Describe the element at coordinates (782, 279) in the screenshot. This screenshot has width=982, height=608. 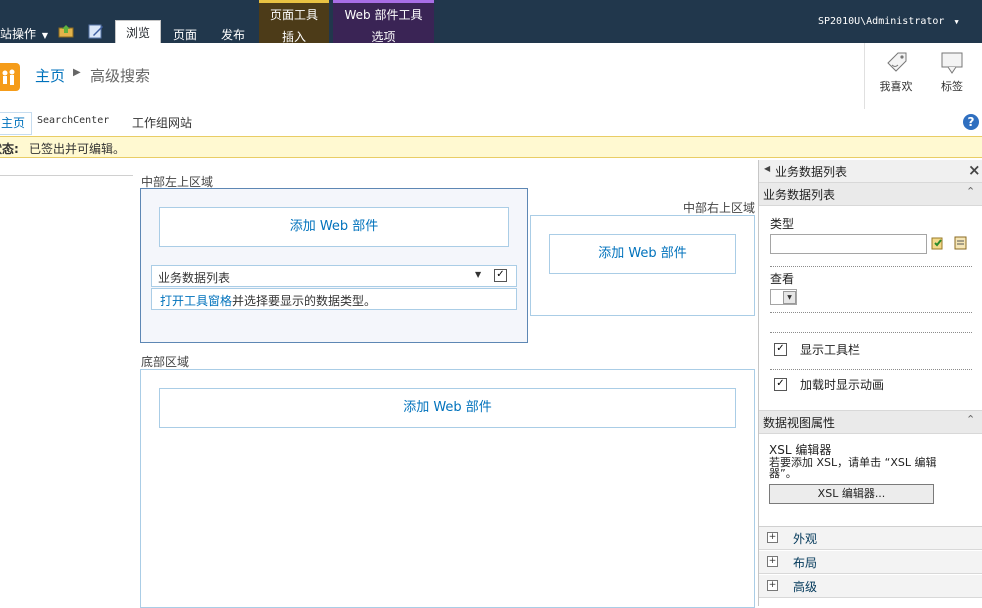
I see `view-label: 查看` at that location.